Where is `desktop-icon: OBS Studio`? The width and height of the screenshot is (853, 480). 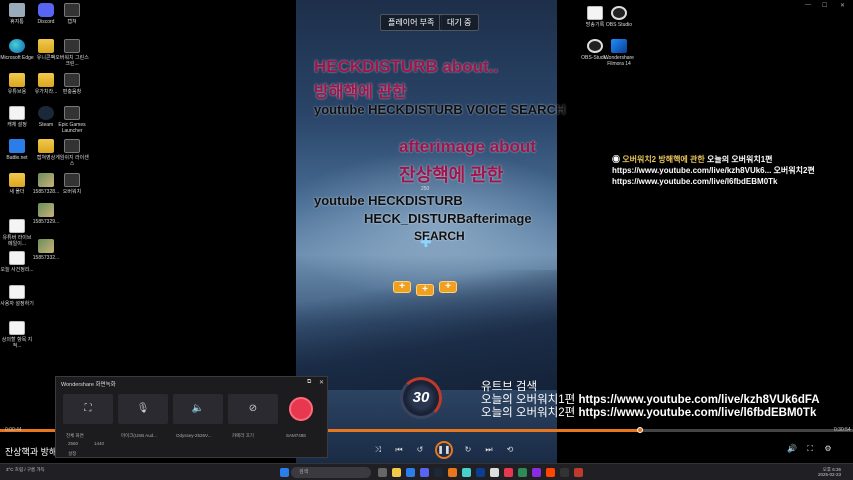 desktop-icon: OBS Studio is located at coordinates (619, 17).